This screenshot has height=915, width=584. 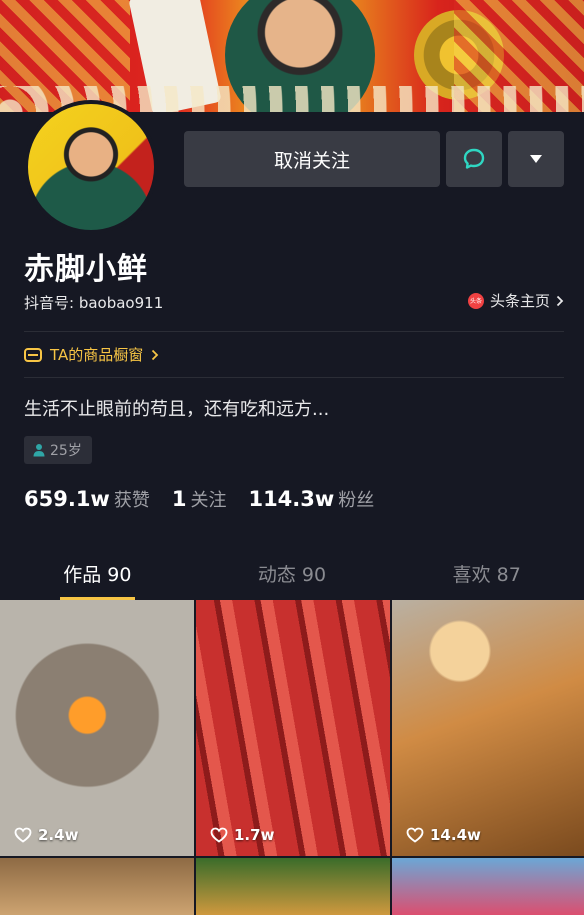 What do you see at coordinates (66, 451) in the screenshot?
I see `age-label: 25岁` at bounding box center [66, 451].